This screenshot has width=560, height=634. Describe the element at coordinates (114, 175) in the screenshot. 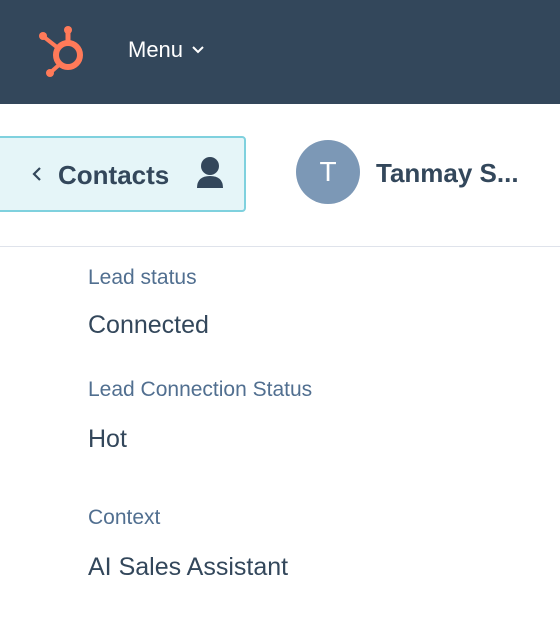

I see `back-button-label: Contacts` at that location.